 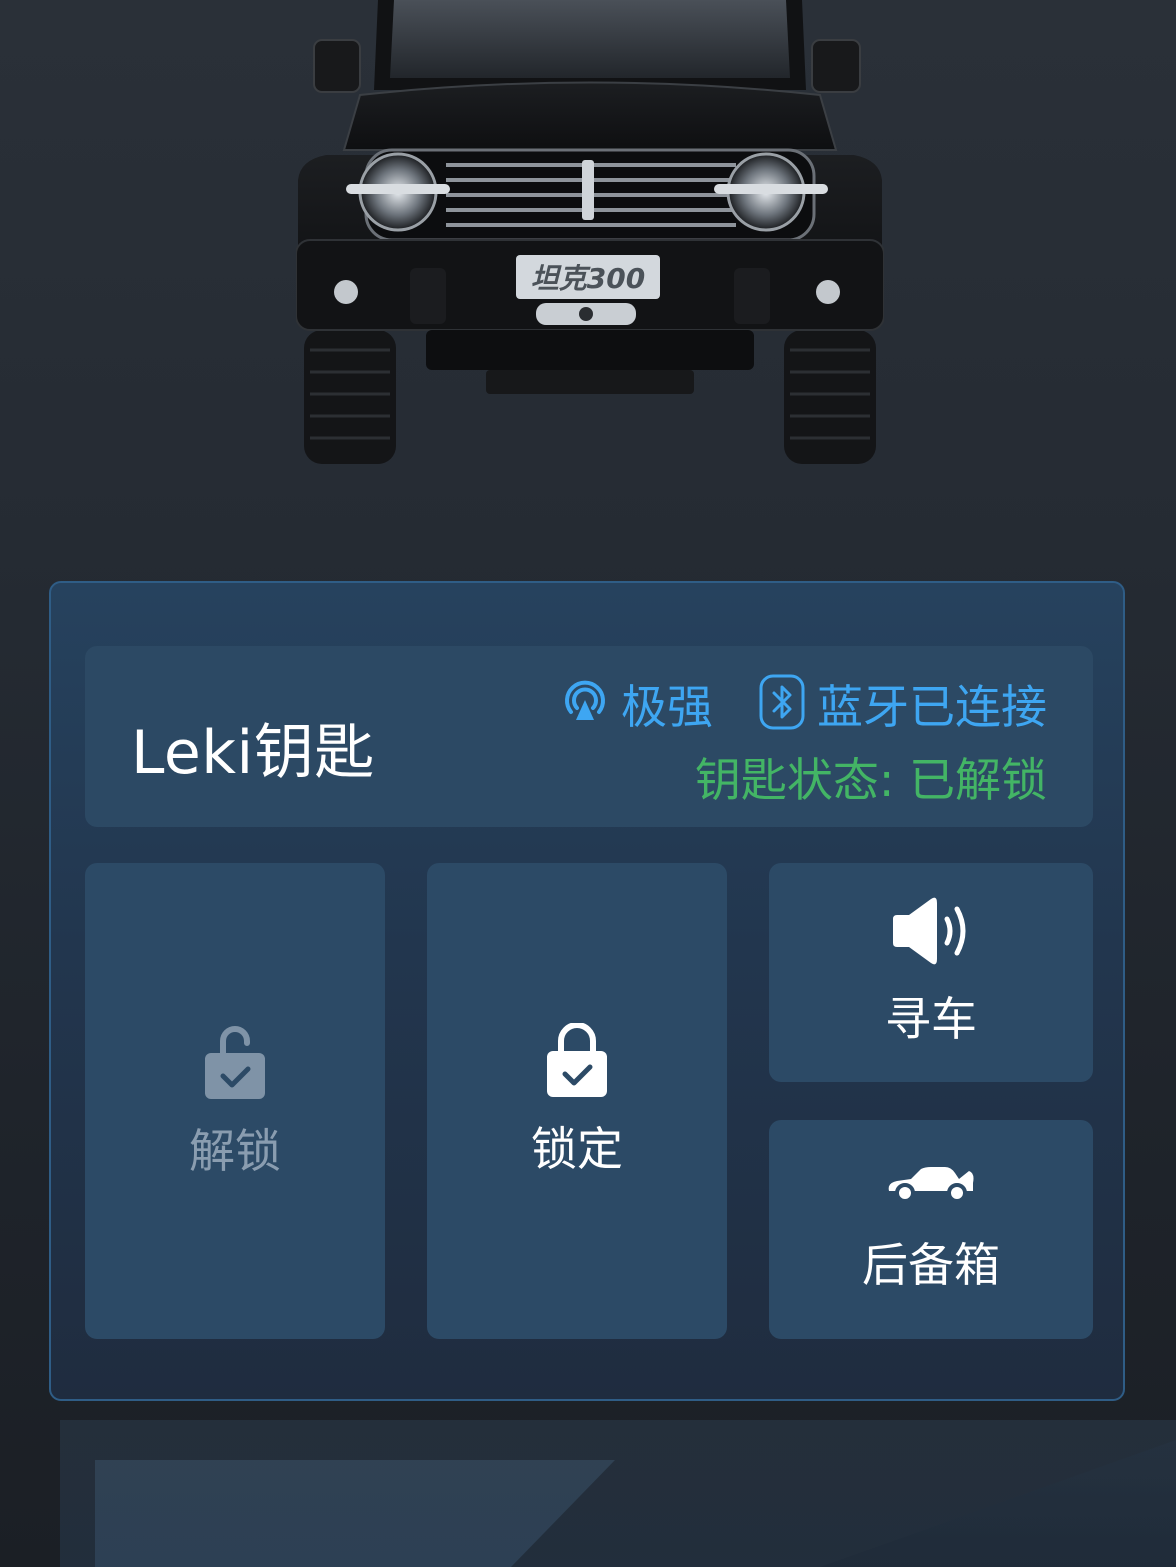 I want to click on car-trunk-icon, so click(x=931, y=1186).